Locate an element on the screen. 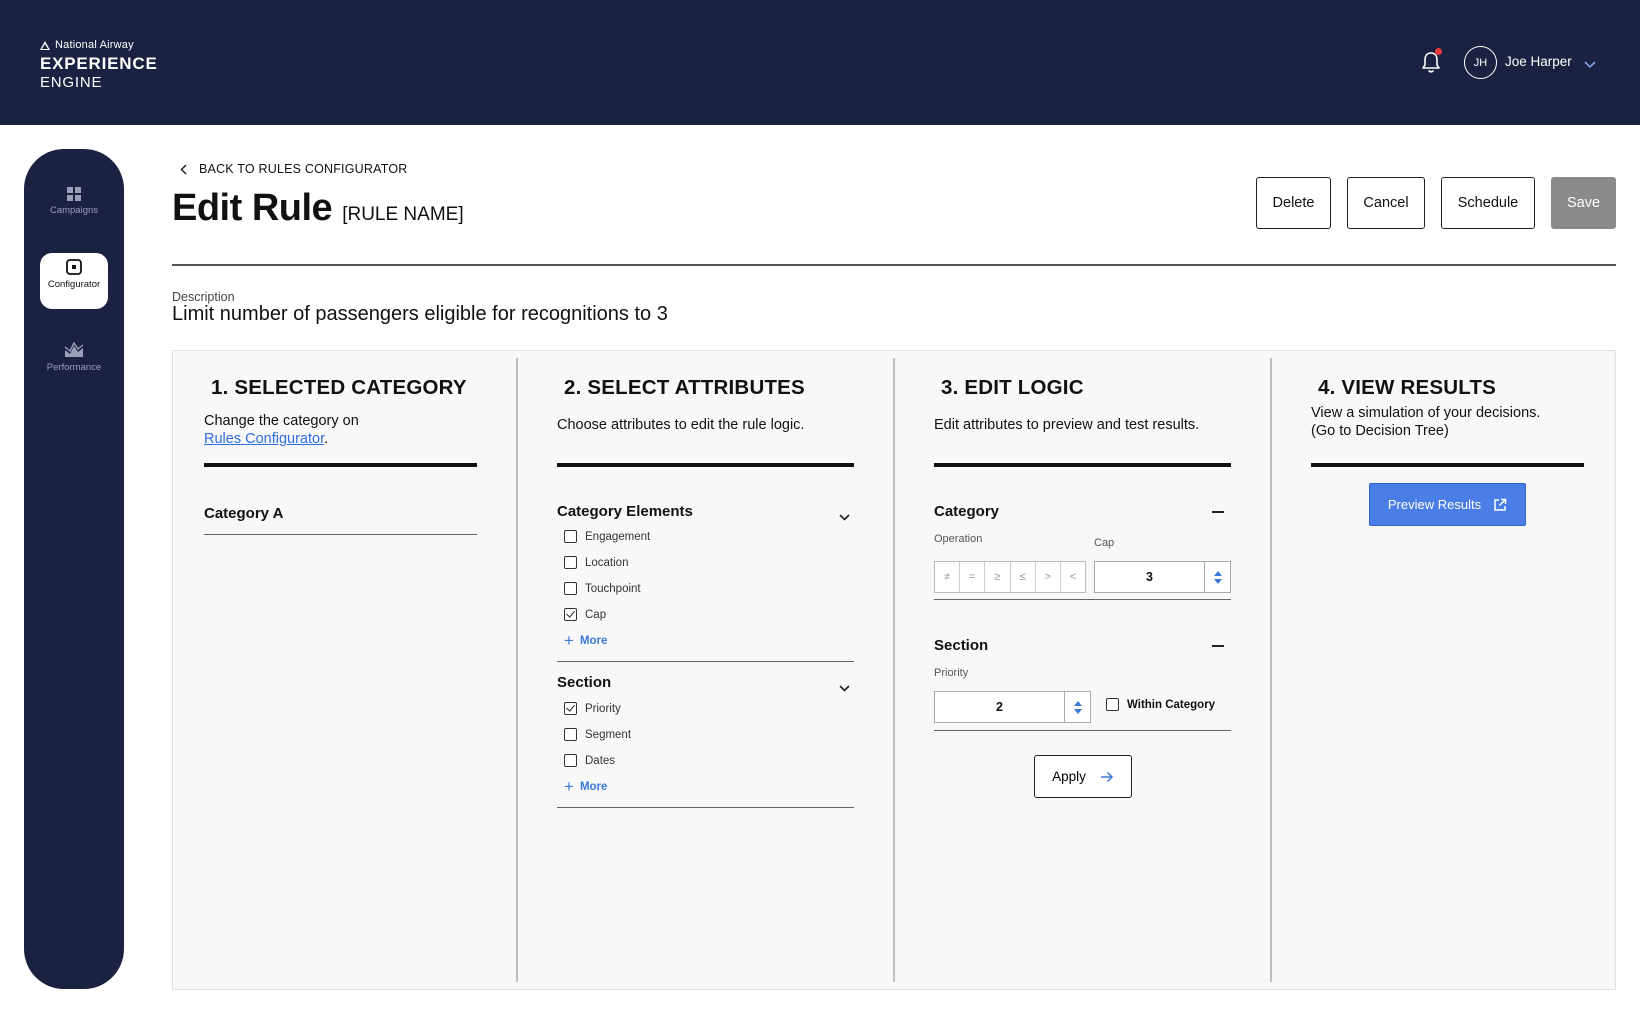  cap-value: 3 is located at coordinates (1149, 577).